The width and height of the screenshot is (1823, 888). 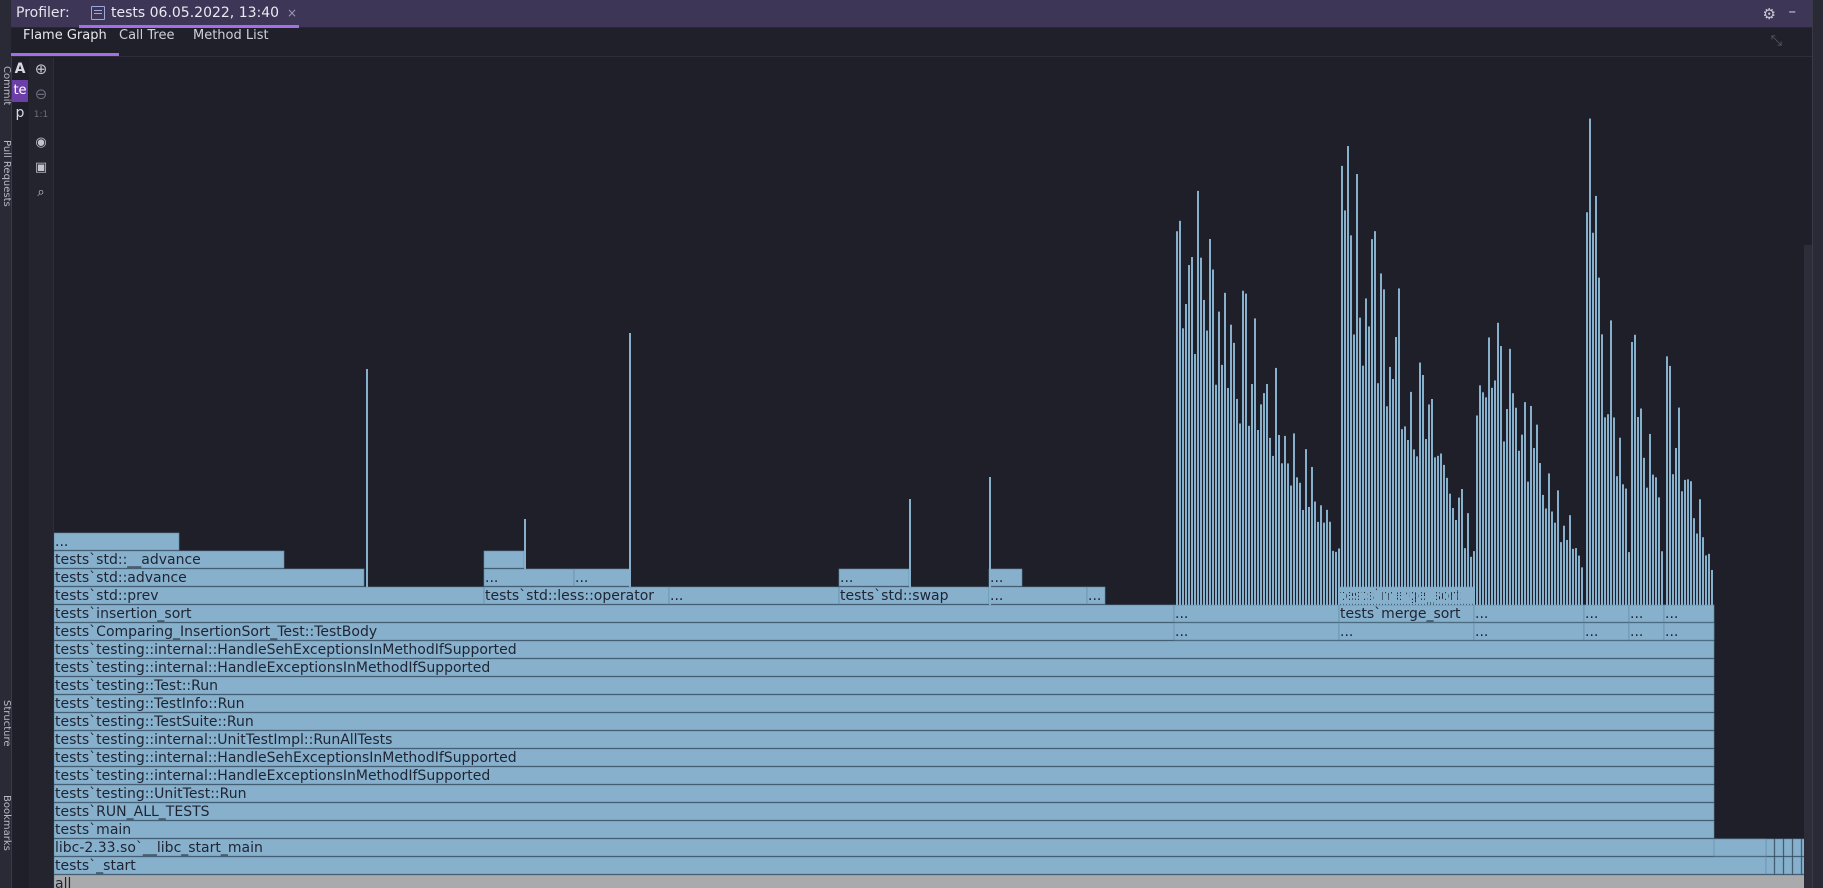 What do you see at coordinates (1406, 613) in the screenshot?
I see `frame-merge-sort: tests`merge_sort` at bounding box center [1406, 613].